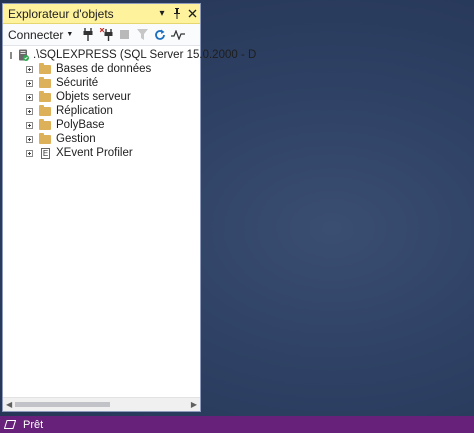 The height and width of the screenshot is (433, 474). Describe the element at coordinates (23, 55) in the screenshot. I see `database-server-icon` at that location.